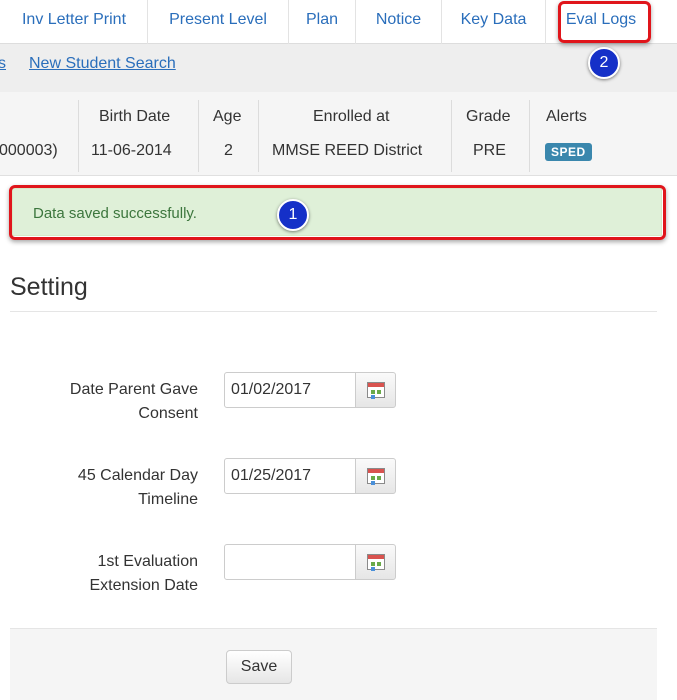 The width and height of the screenshot is (677, 700). What do you see at coordinates (228, 150) in the screenshot?
I see `age-value: 2` at bounding box center [228, 150].